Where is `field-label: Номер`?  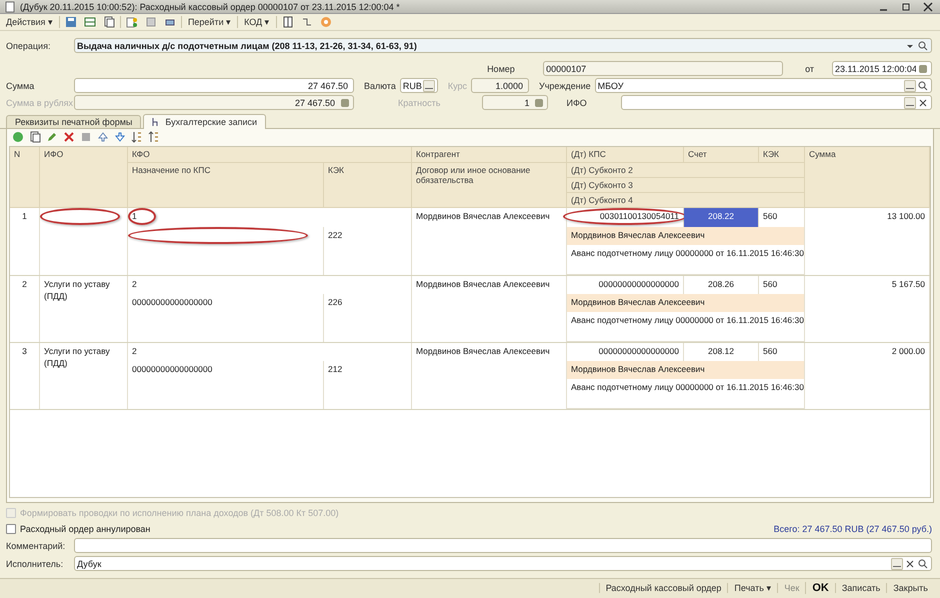 field-label: Номер is located at coordinates (501, 69).